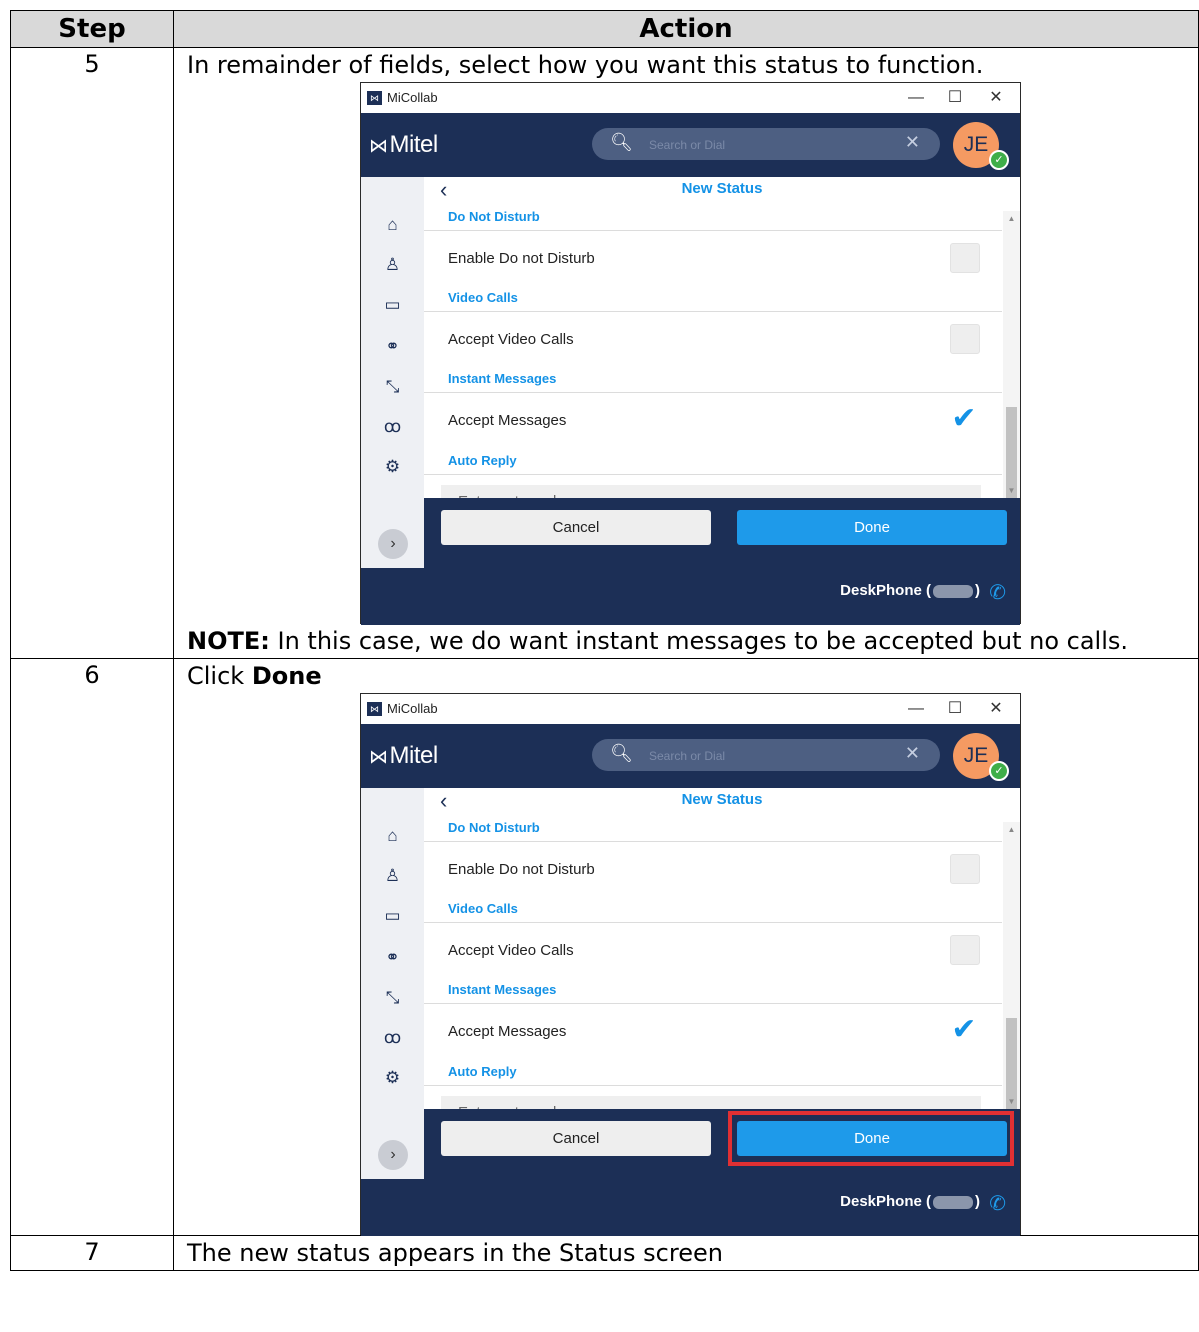  What do you see at coordinates (92, 353) in the screenshot?
I see `step-number: 5` at bounding box center [92, 353].